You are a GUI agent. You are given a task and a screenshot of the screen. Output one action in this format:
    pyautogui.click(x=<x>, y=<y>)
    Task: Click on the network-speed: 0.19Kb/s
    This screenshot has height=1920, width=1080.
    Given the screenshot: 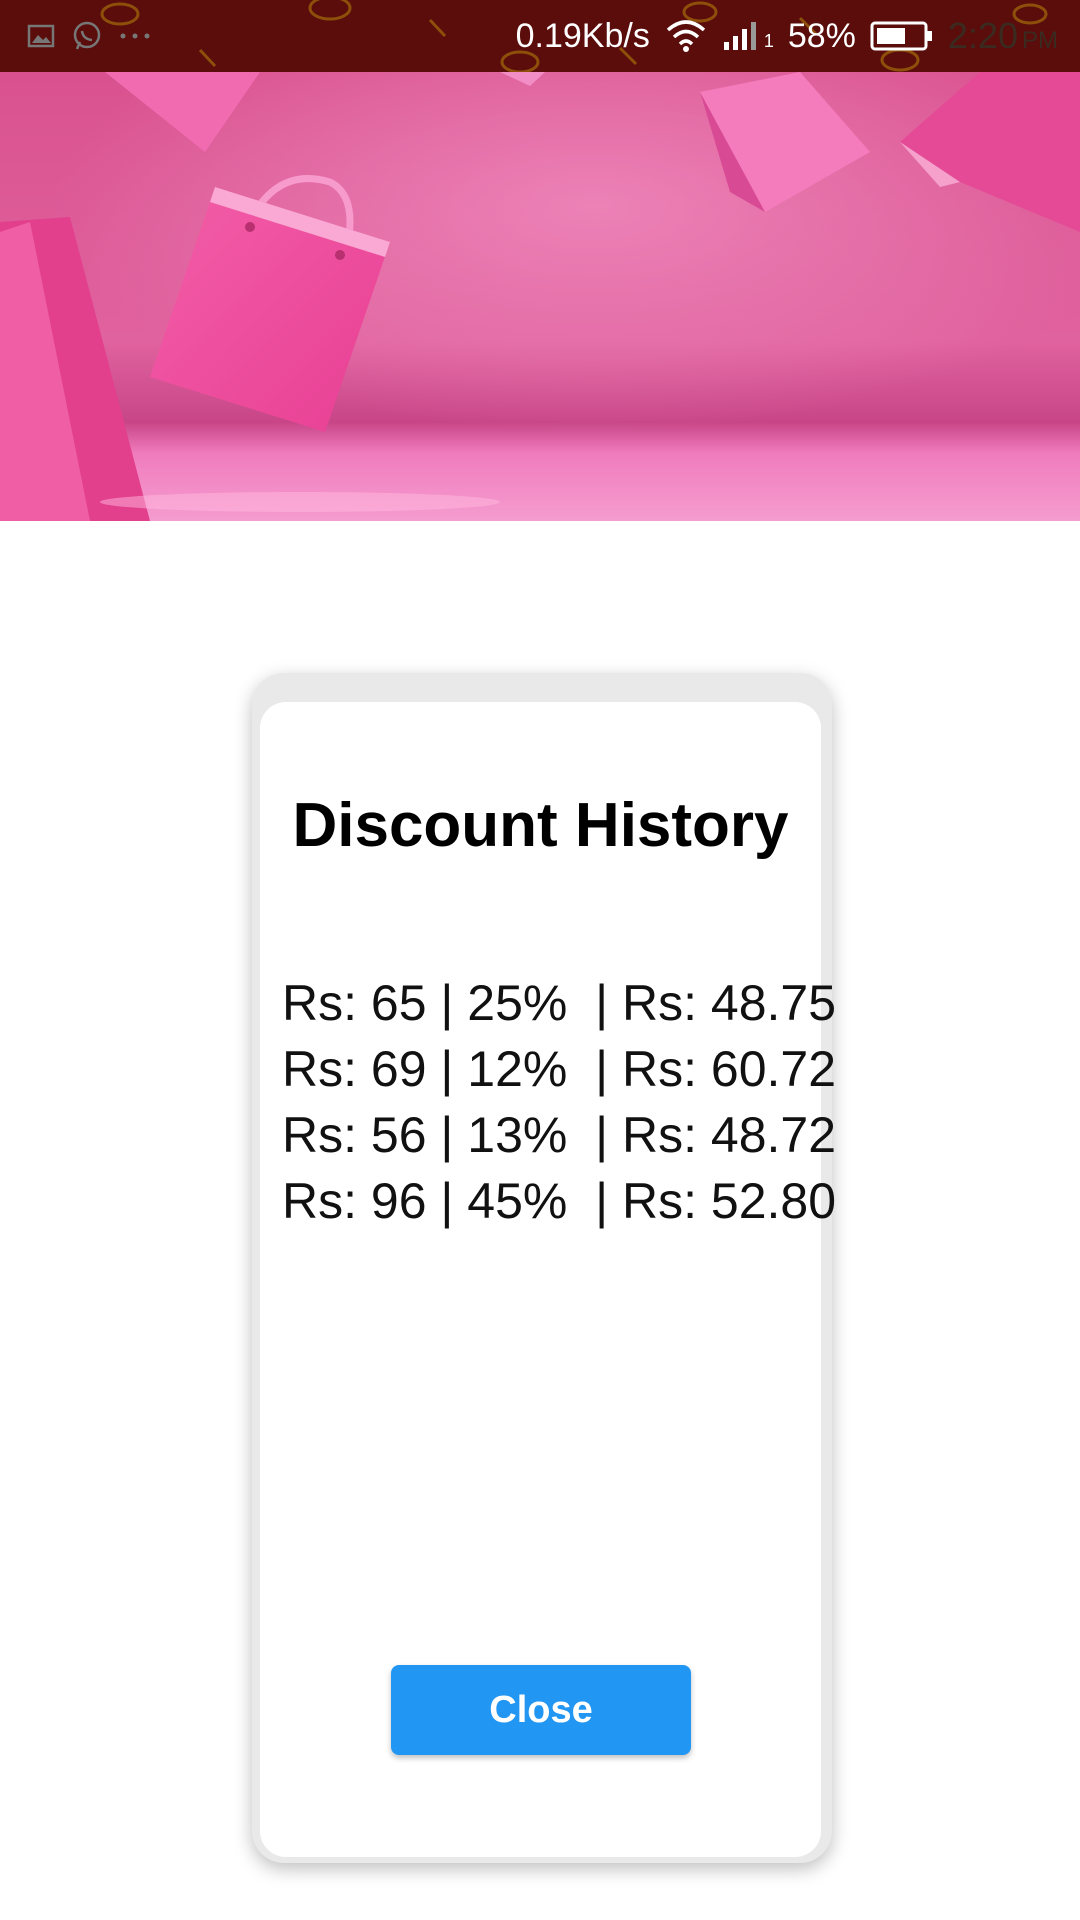 What is the action you would take?
    pyautogui.click(x=582, y=35)
    